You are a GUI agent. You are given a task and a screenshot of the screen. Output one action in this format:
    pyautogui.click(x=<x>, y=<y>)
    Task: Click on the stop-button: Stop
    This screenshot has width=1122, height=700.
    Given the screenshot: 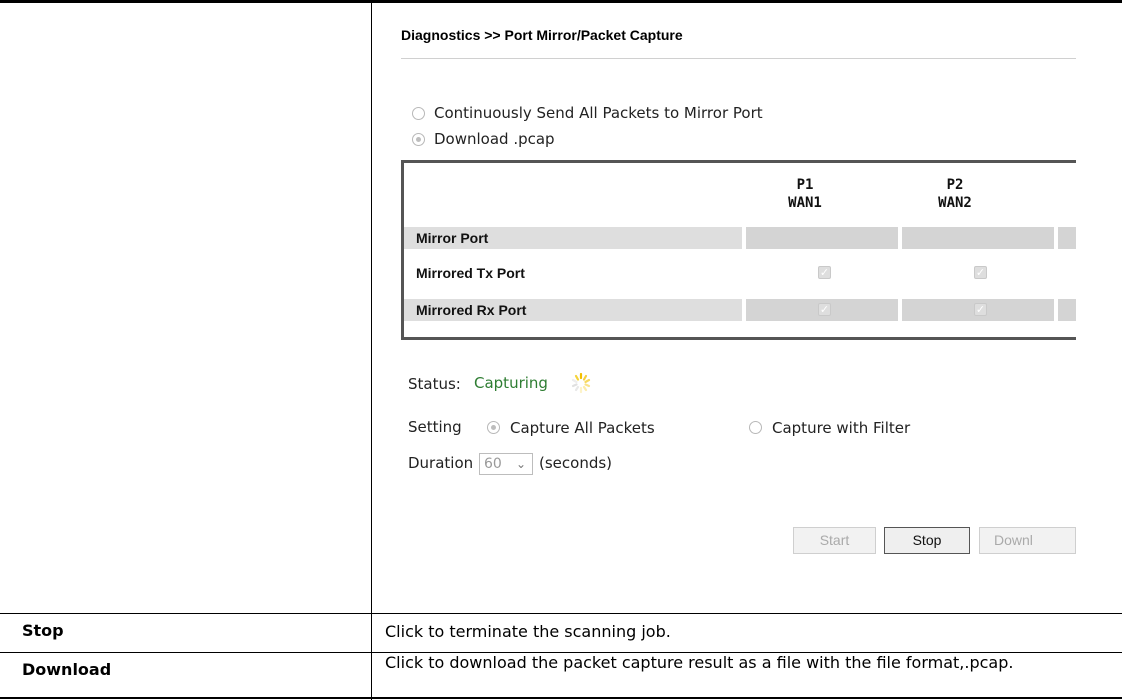 What is the action you would take?
    pyautogui.click(x=927, y=540)
    